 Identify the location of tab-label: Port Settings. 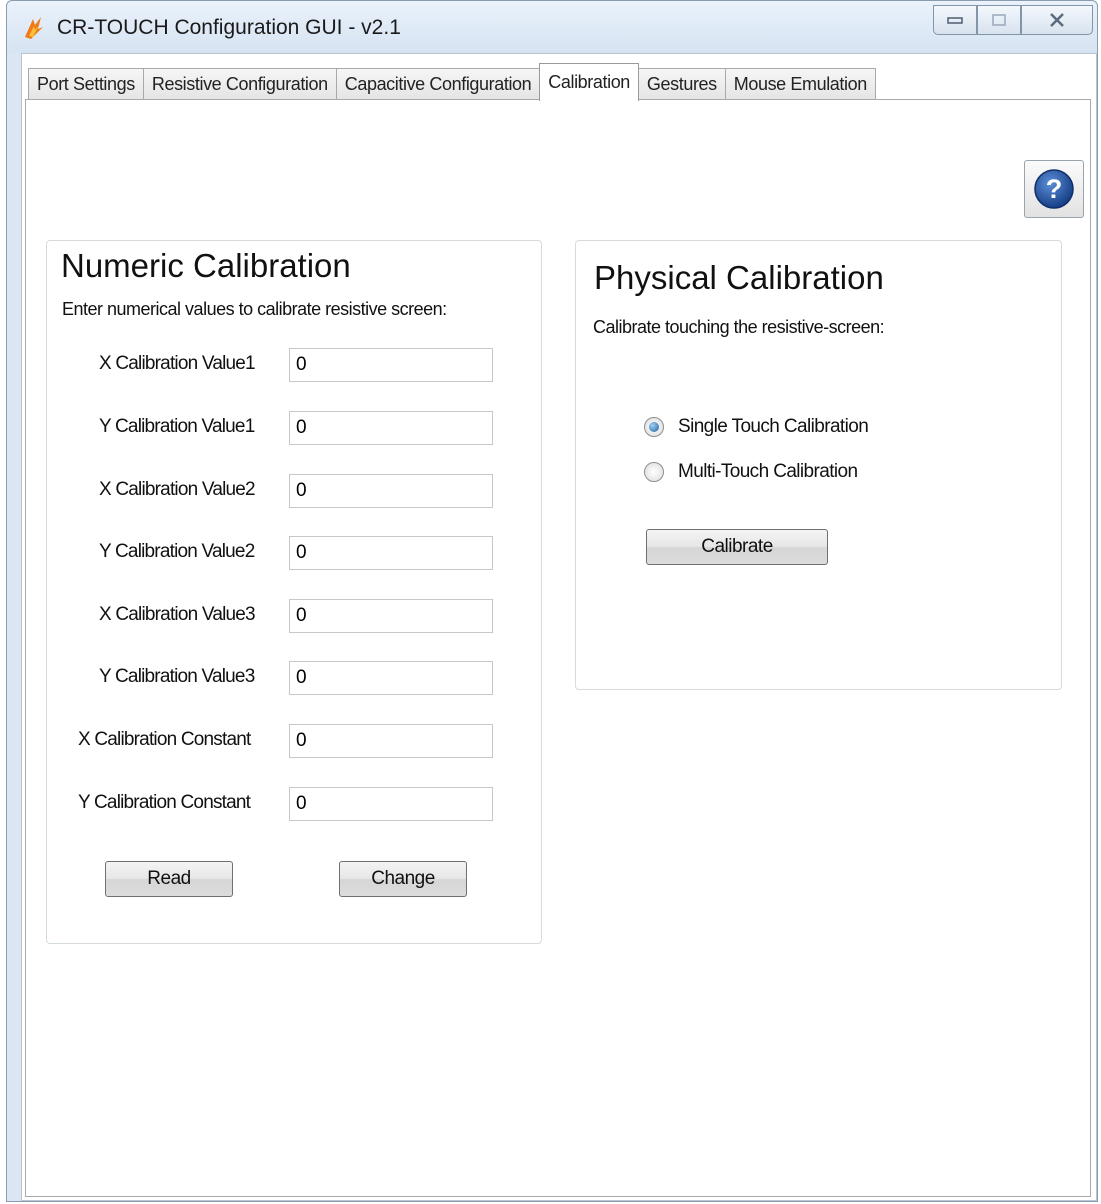
(86, 84).